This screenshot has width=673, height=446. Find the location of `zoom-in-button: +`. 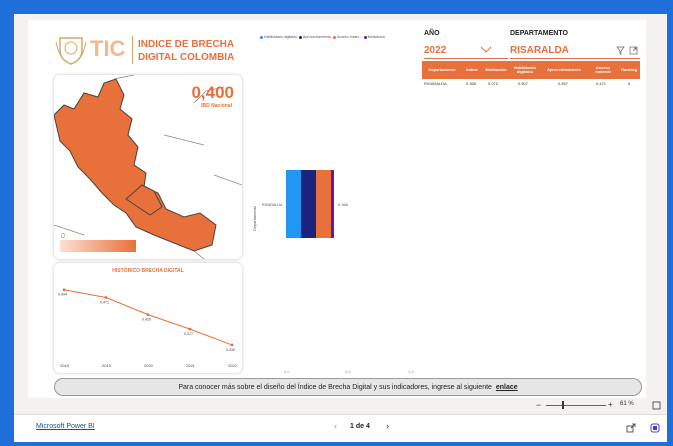

zoom-in-button: + is located at coordinates (610, 404).